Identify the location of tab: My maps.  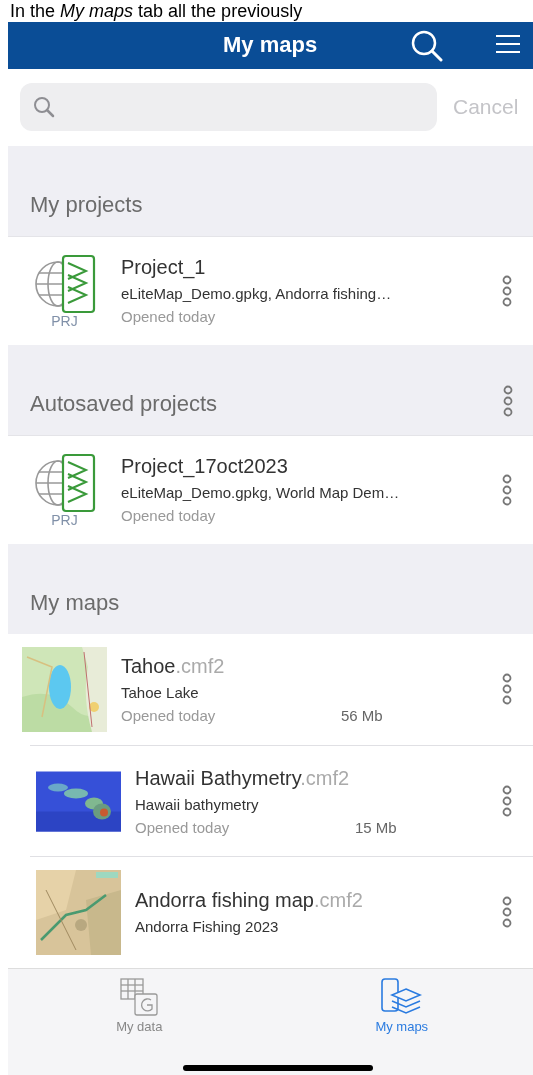
(401, 1021).